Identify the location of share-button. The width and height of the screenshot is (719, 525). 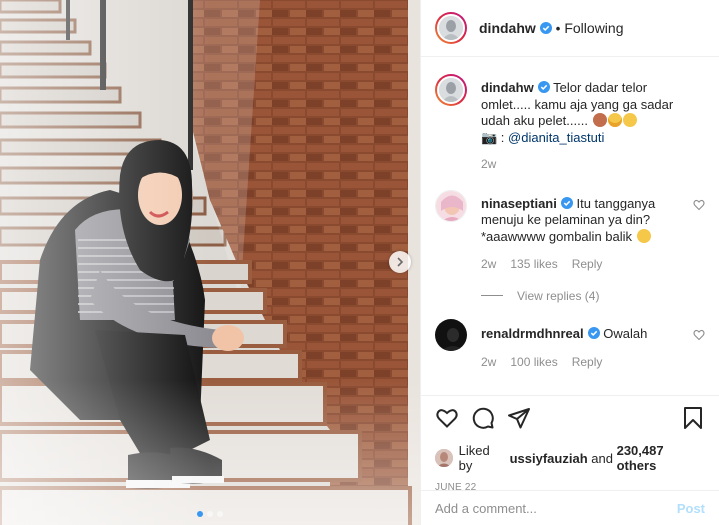
(519, 418).